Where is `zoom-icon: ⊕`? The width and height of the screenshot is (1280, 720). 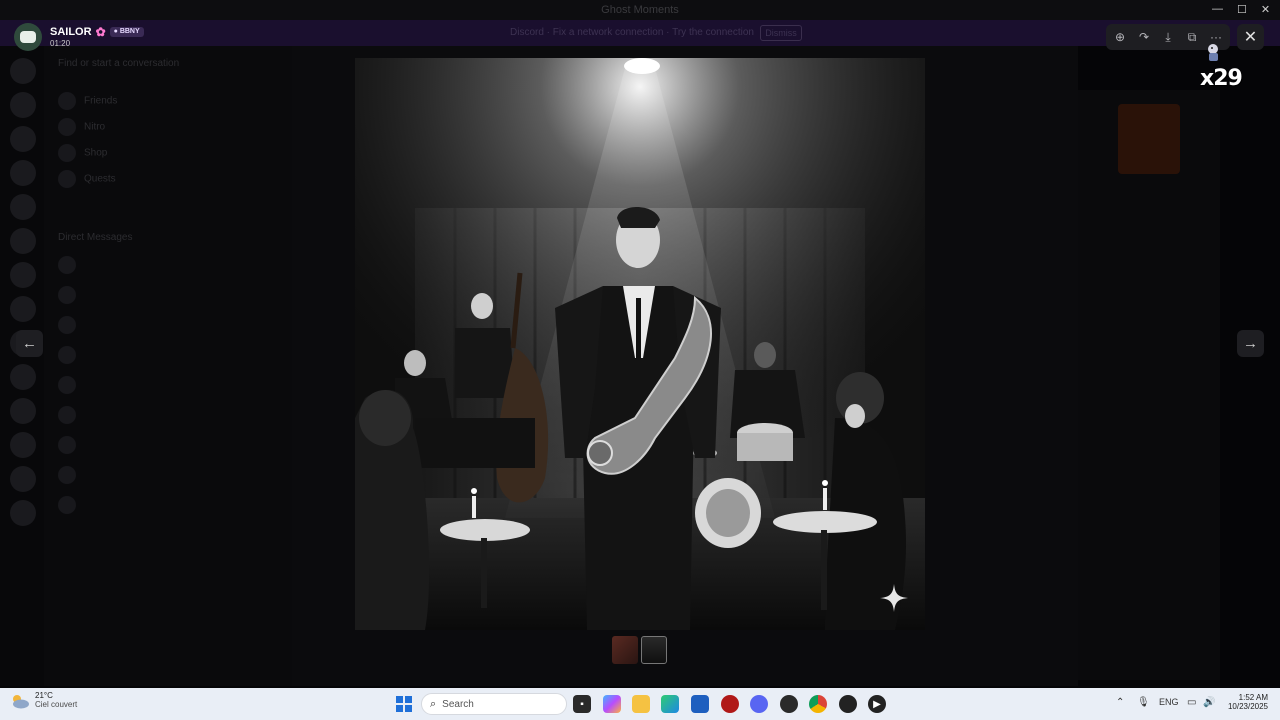
zoom-icon: ⊕ is located at coordinates (1120, 37).